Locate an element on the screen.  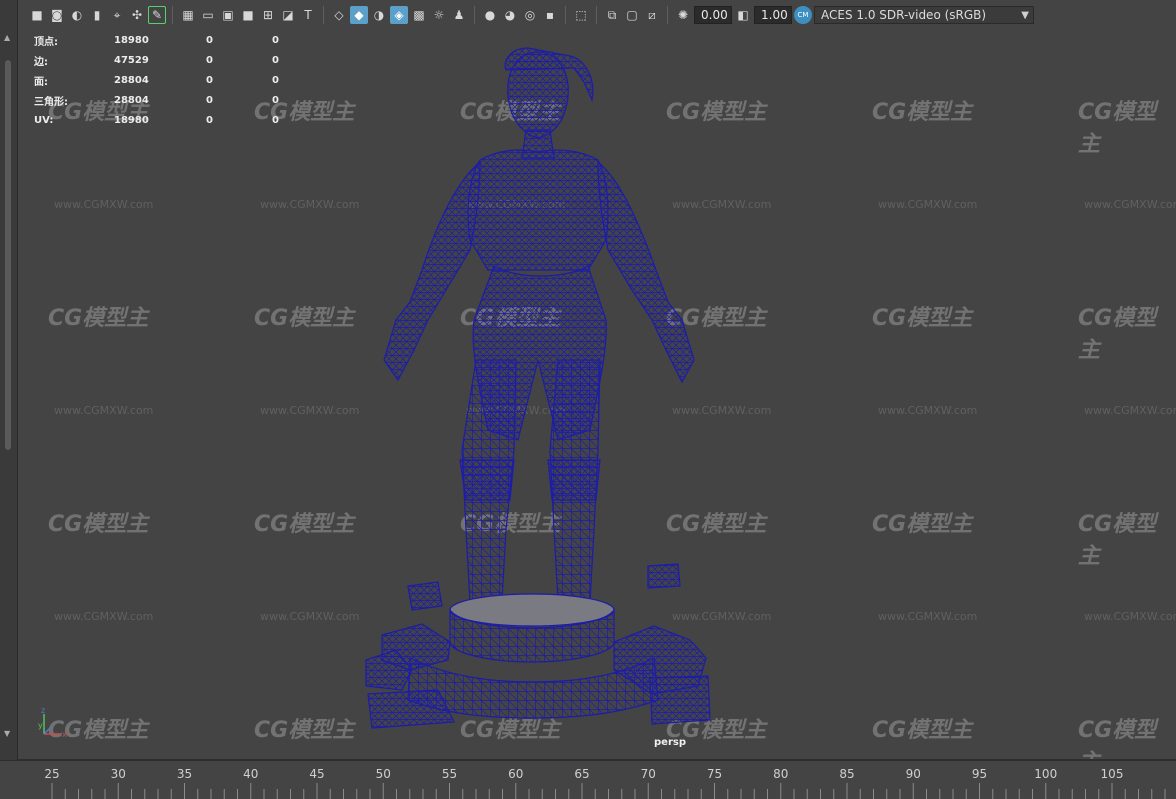
hud-label: 顶点: is located at coordinates (46, 42).